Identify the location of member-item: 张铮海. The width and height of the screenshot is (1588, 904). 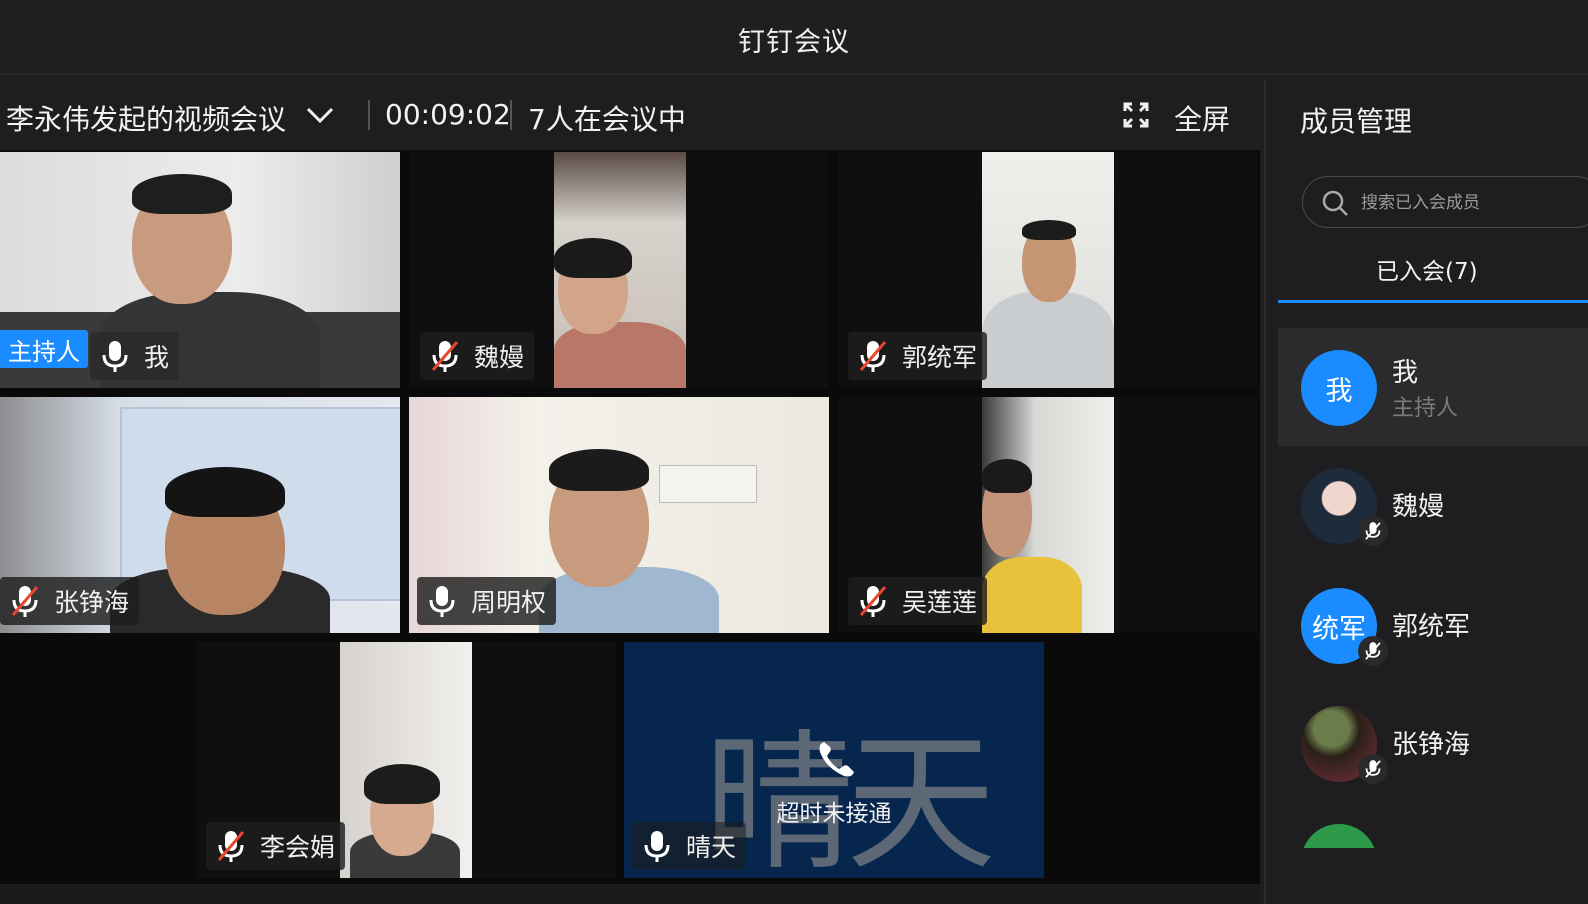
(1433, 743).